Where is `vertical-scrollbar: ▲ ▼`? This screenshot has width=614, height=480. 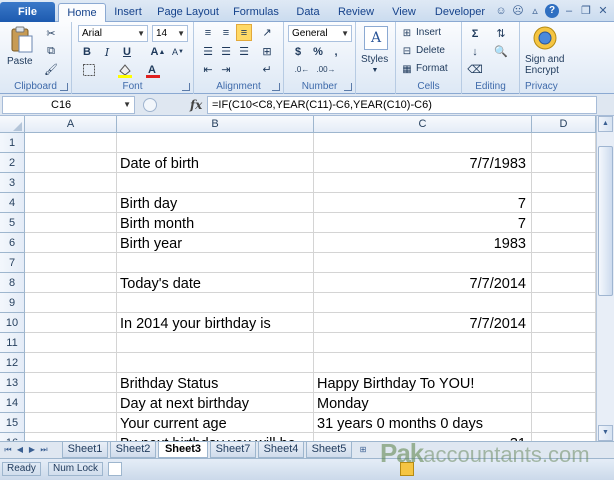 vertical-scrollbar: ▲ ▼ is located at coordinates (605, 278).